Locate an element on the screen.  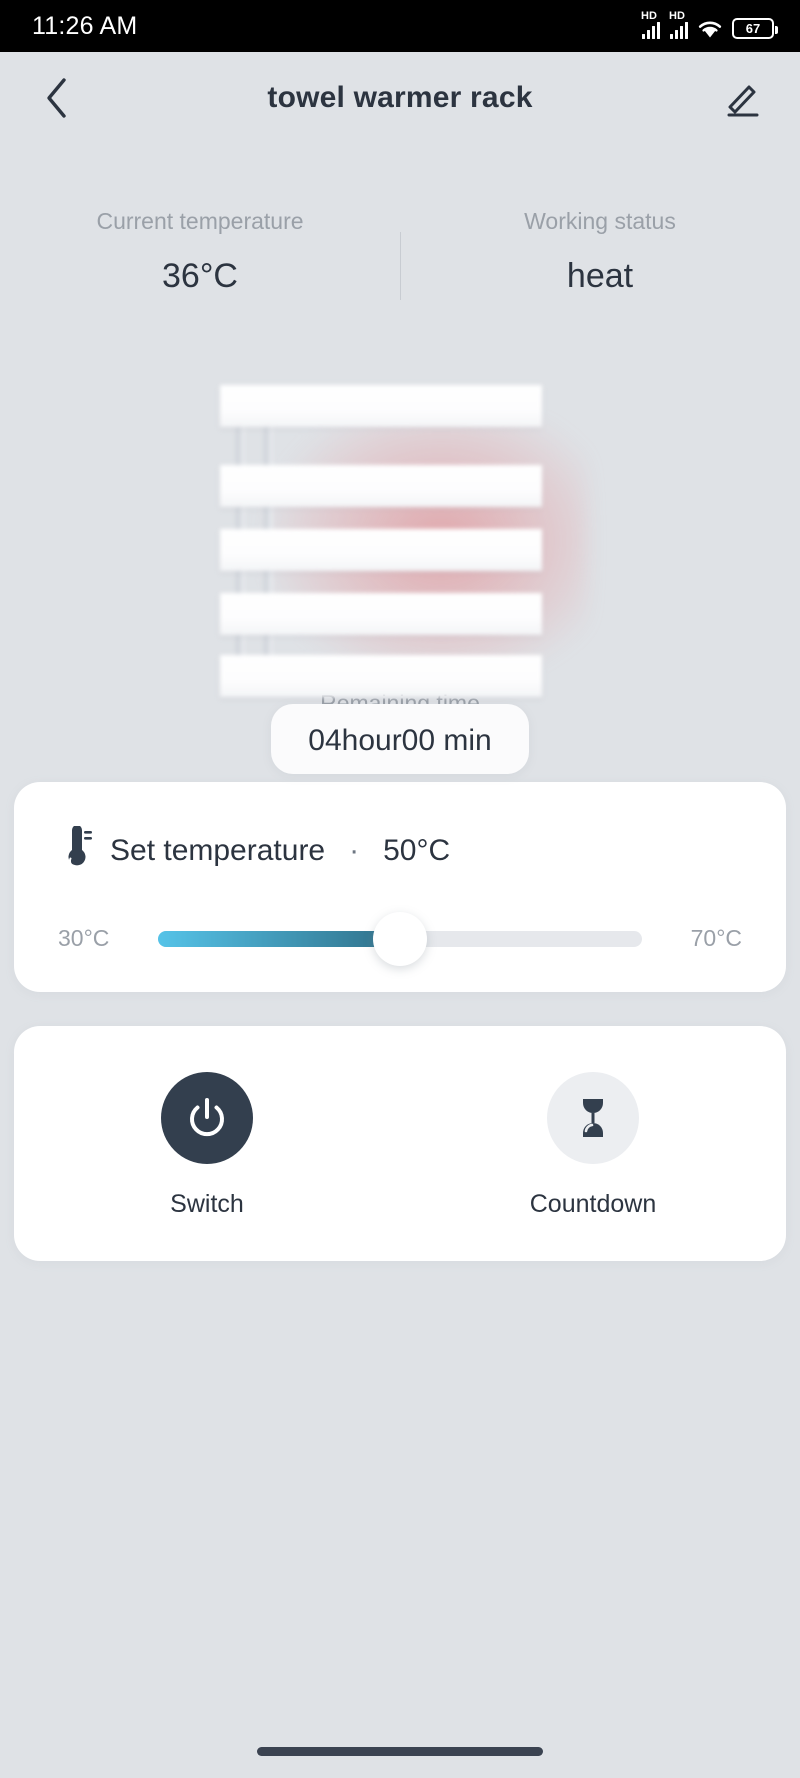
temperature-slider is located at coordinates (400, 938).